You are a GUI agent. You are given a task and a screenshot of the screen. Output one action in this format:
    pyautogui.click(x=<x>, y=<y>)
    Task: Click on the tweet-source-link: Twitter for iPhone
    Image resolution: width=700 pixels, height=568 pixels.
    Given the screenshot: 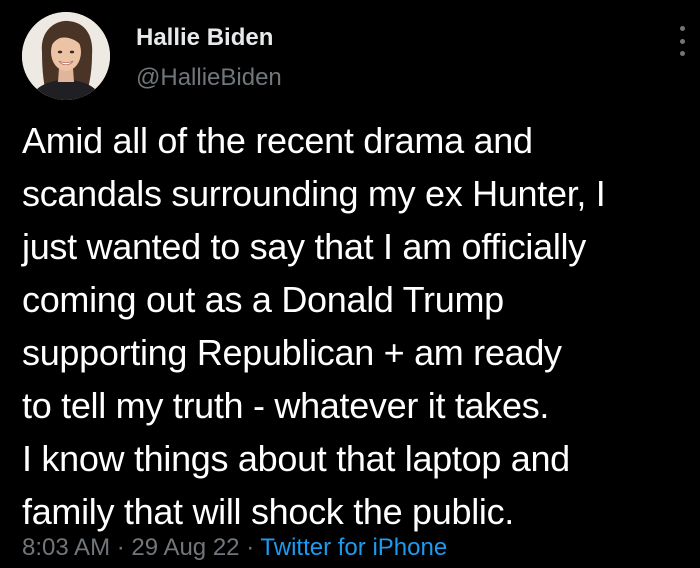 What is the action you would take?
    pyautogui.click(x=353, y=547)
    